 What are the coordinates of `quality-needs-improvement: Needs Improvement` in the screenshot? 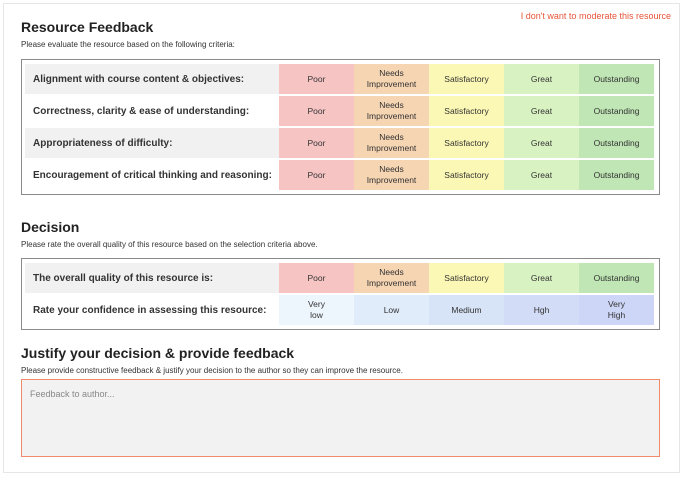 It's located at (391, 278).